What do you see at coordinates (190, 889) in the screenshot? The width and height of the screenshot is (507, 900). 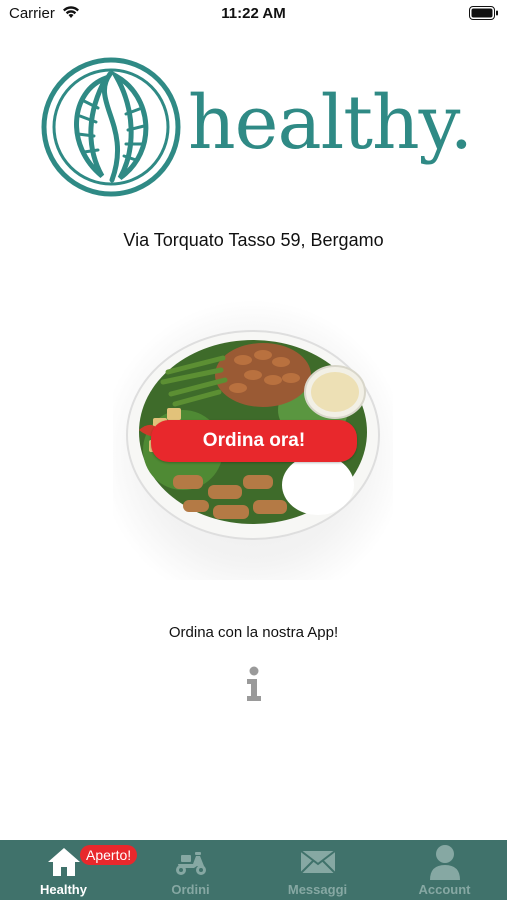 I see `tab-label-ordini: Ordini` at bounding box center [190, 889].